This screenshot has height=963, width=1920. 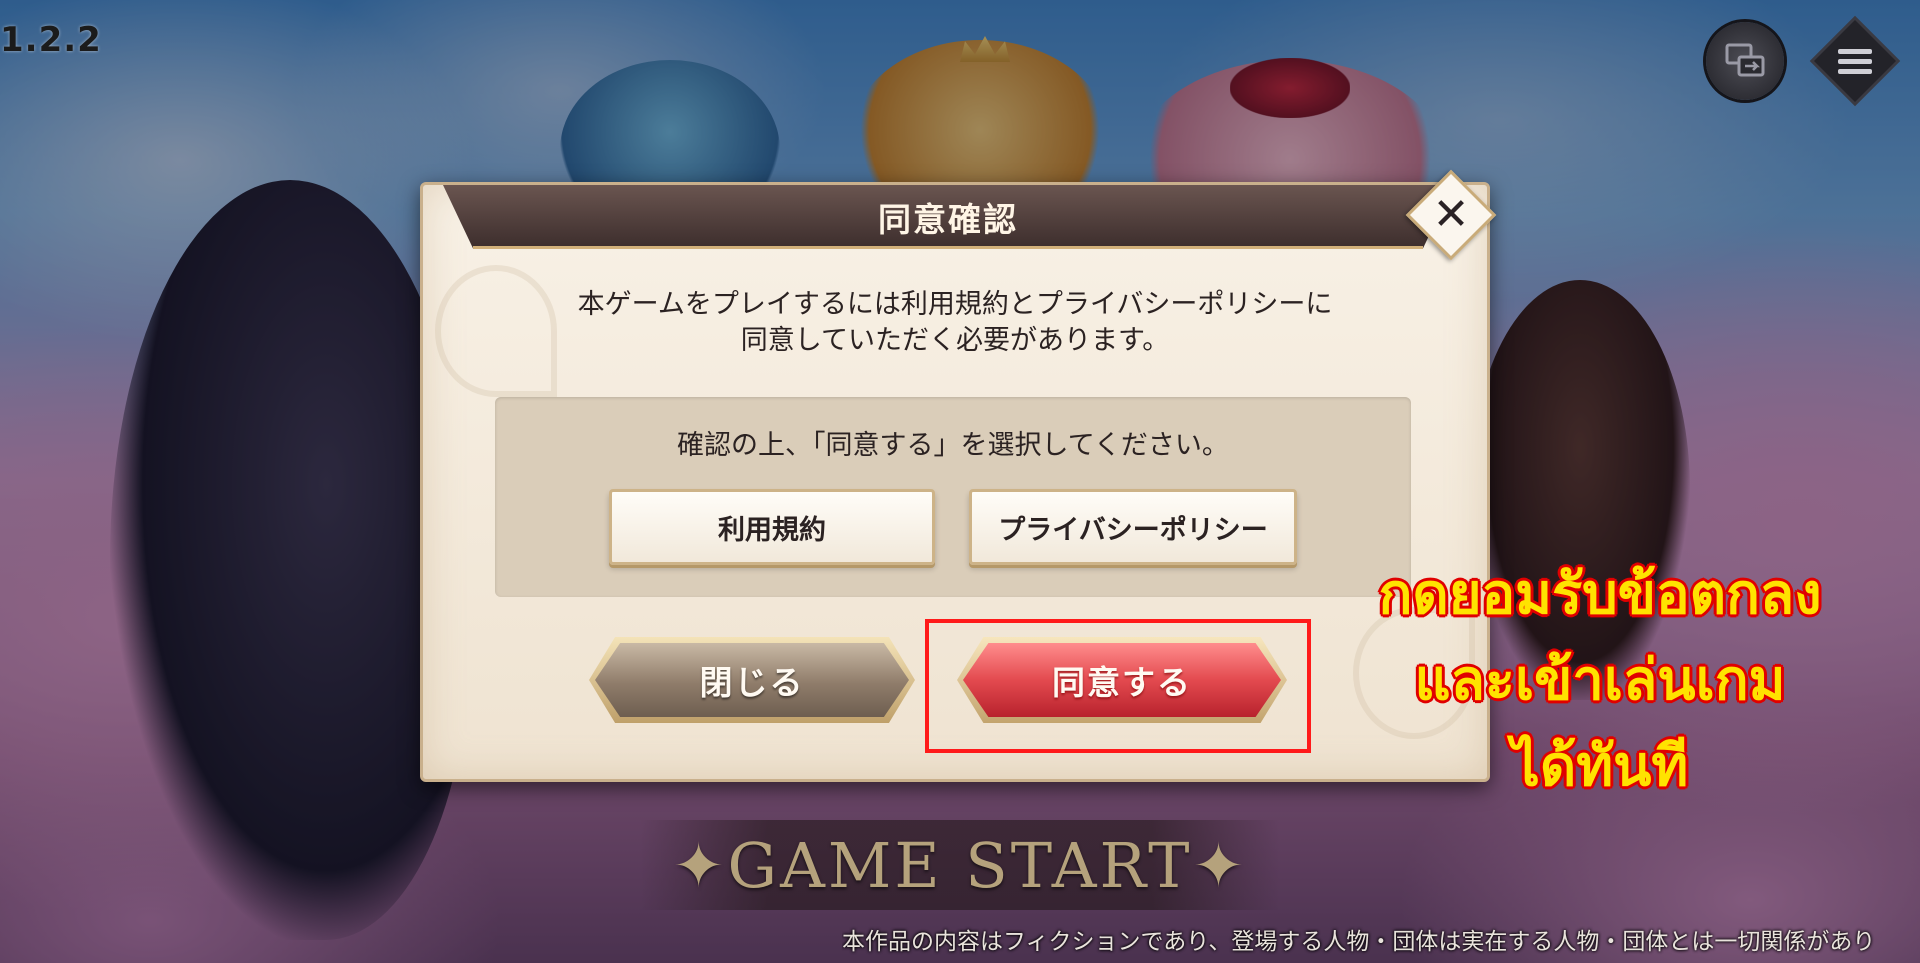 I want to click on thai-annotation: กดยอมรับข้อตกลง และเข้าเล่นเกม ได้ทันที, so click(x=1600, y=681).